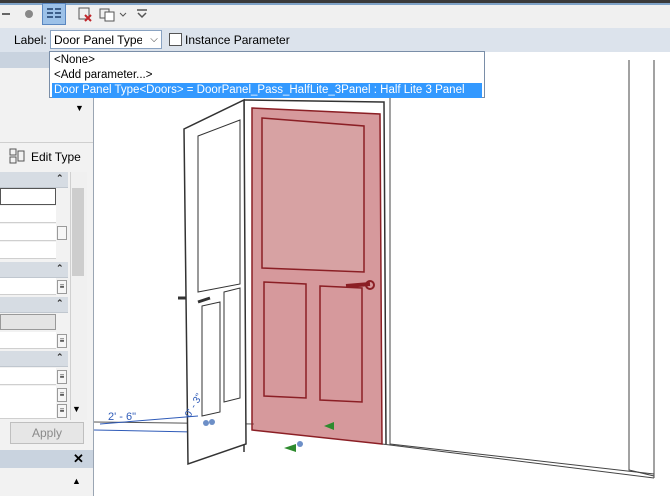 This screenshot has width=670, height=496. I want to click on highlighted-glass-panel, so click(313, 195).